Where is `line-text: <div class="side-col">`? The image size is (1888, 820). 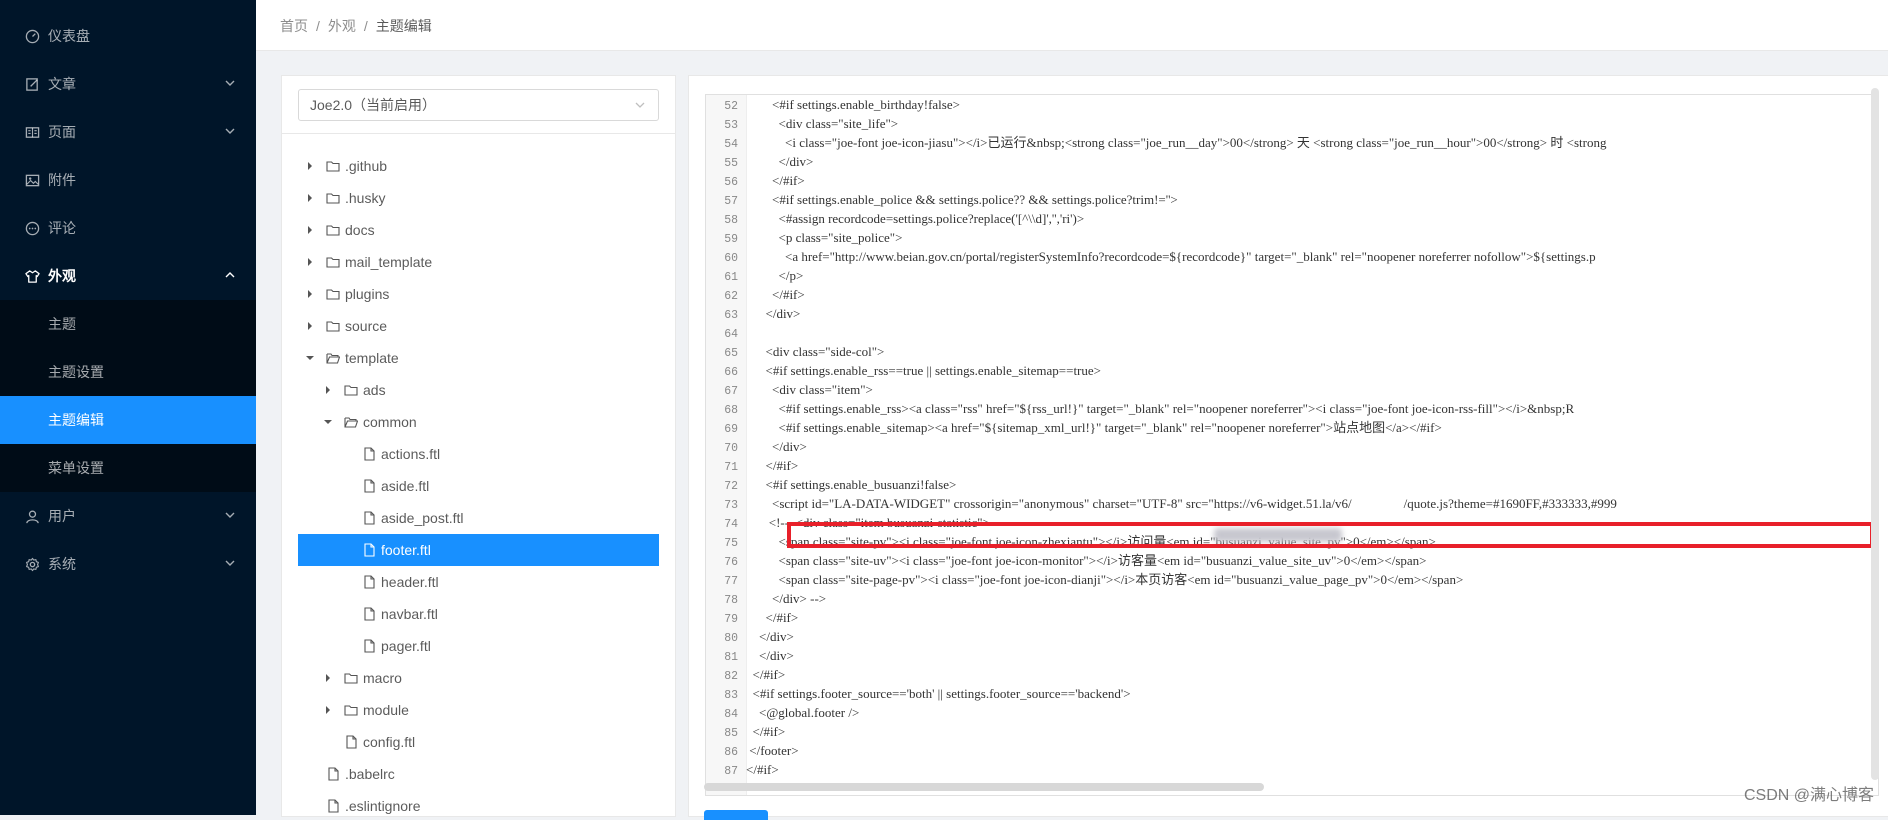 line-text: <div class="side-col"> is located at coordinates (815, 351).